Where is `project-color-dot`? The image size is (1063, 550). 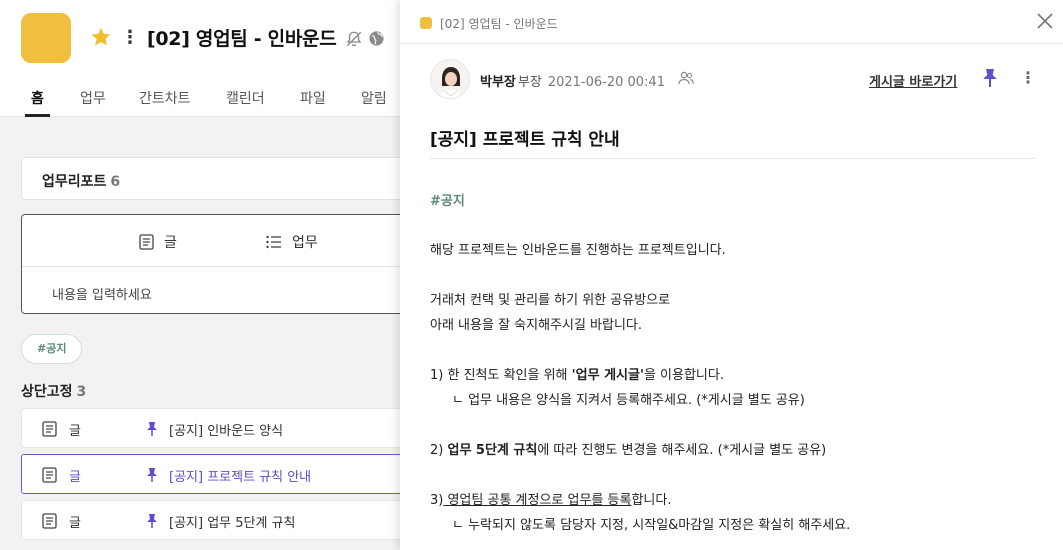
project-color-dot is located at coordinates (426, 23).